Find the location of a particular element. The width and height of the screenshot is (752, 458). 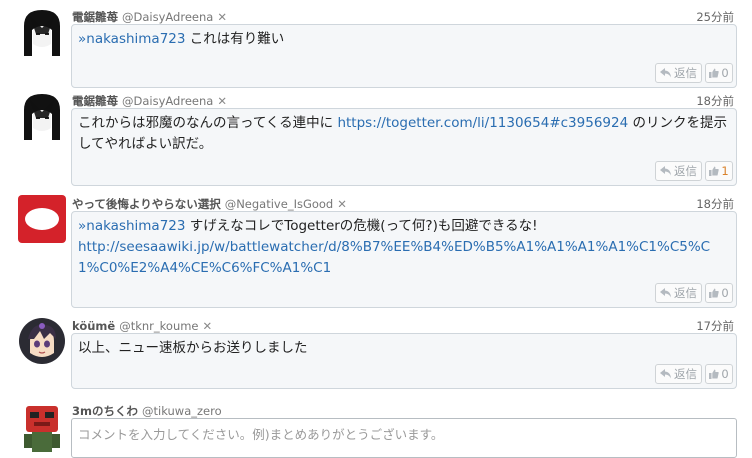

anime-face-avatar-icon is located at coordinates (42, 341).